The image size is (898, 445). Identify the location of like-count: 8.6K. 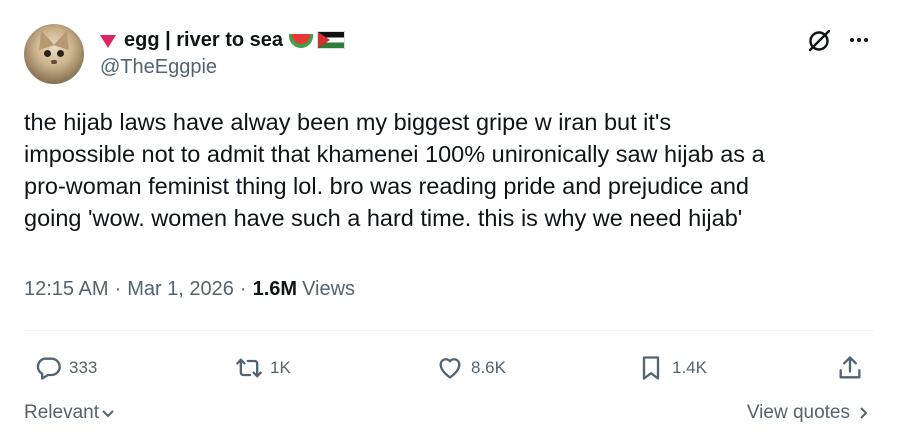
(488, 367).